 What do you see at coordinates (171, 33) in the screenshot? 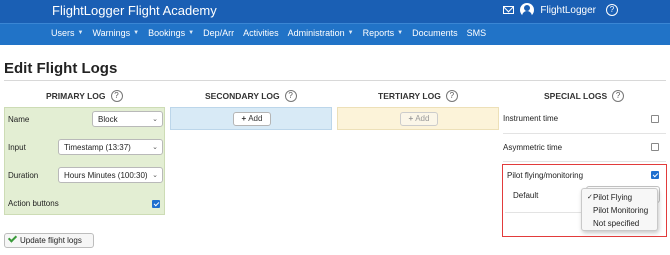
I see `nav-item-bookings: Bookings ▼` at bounding box center [171, 33].